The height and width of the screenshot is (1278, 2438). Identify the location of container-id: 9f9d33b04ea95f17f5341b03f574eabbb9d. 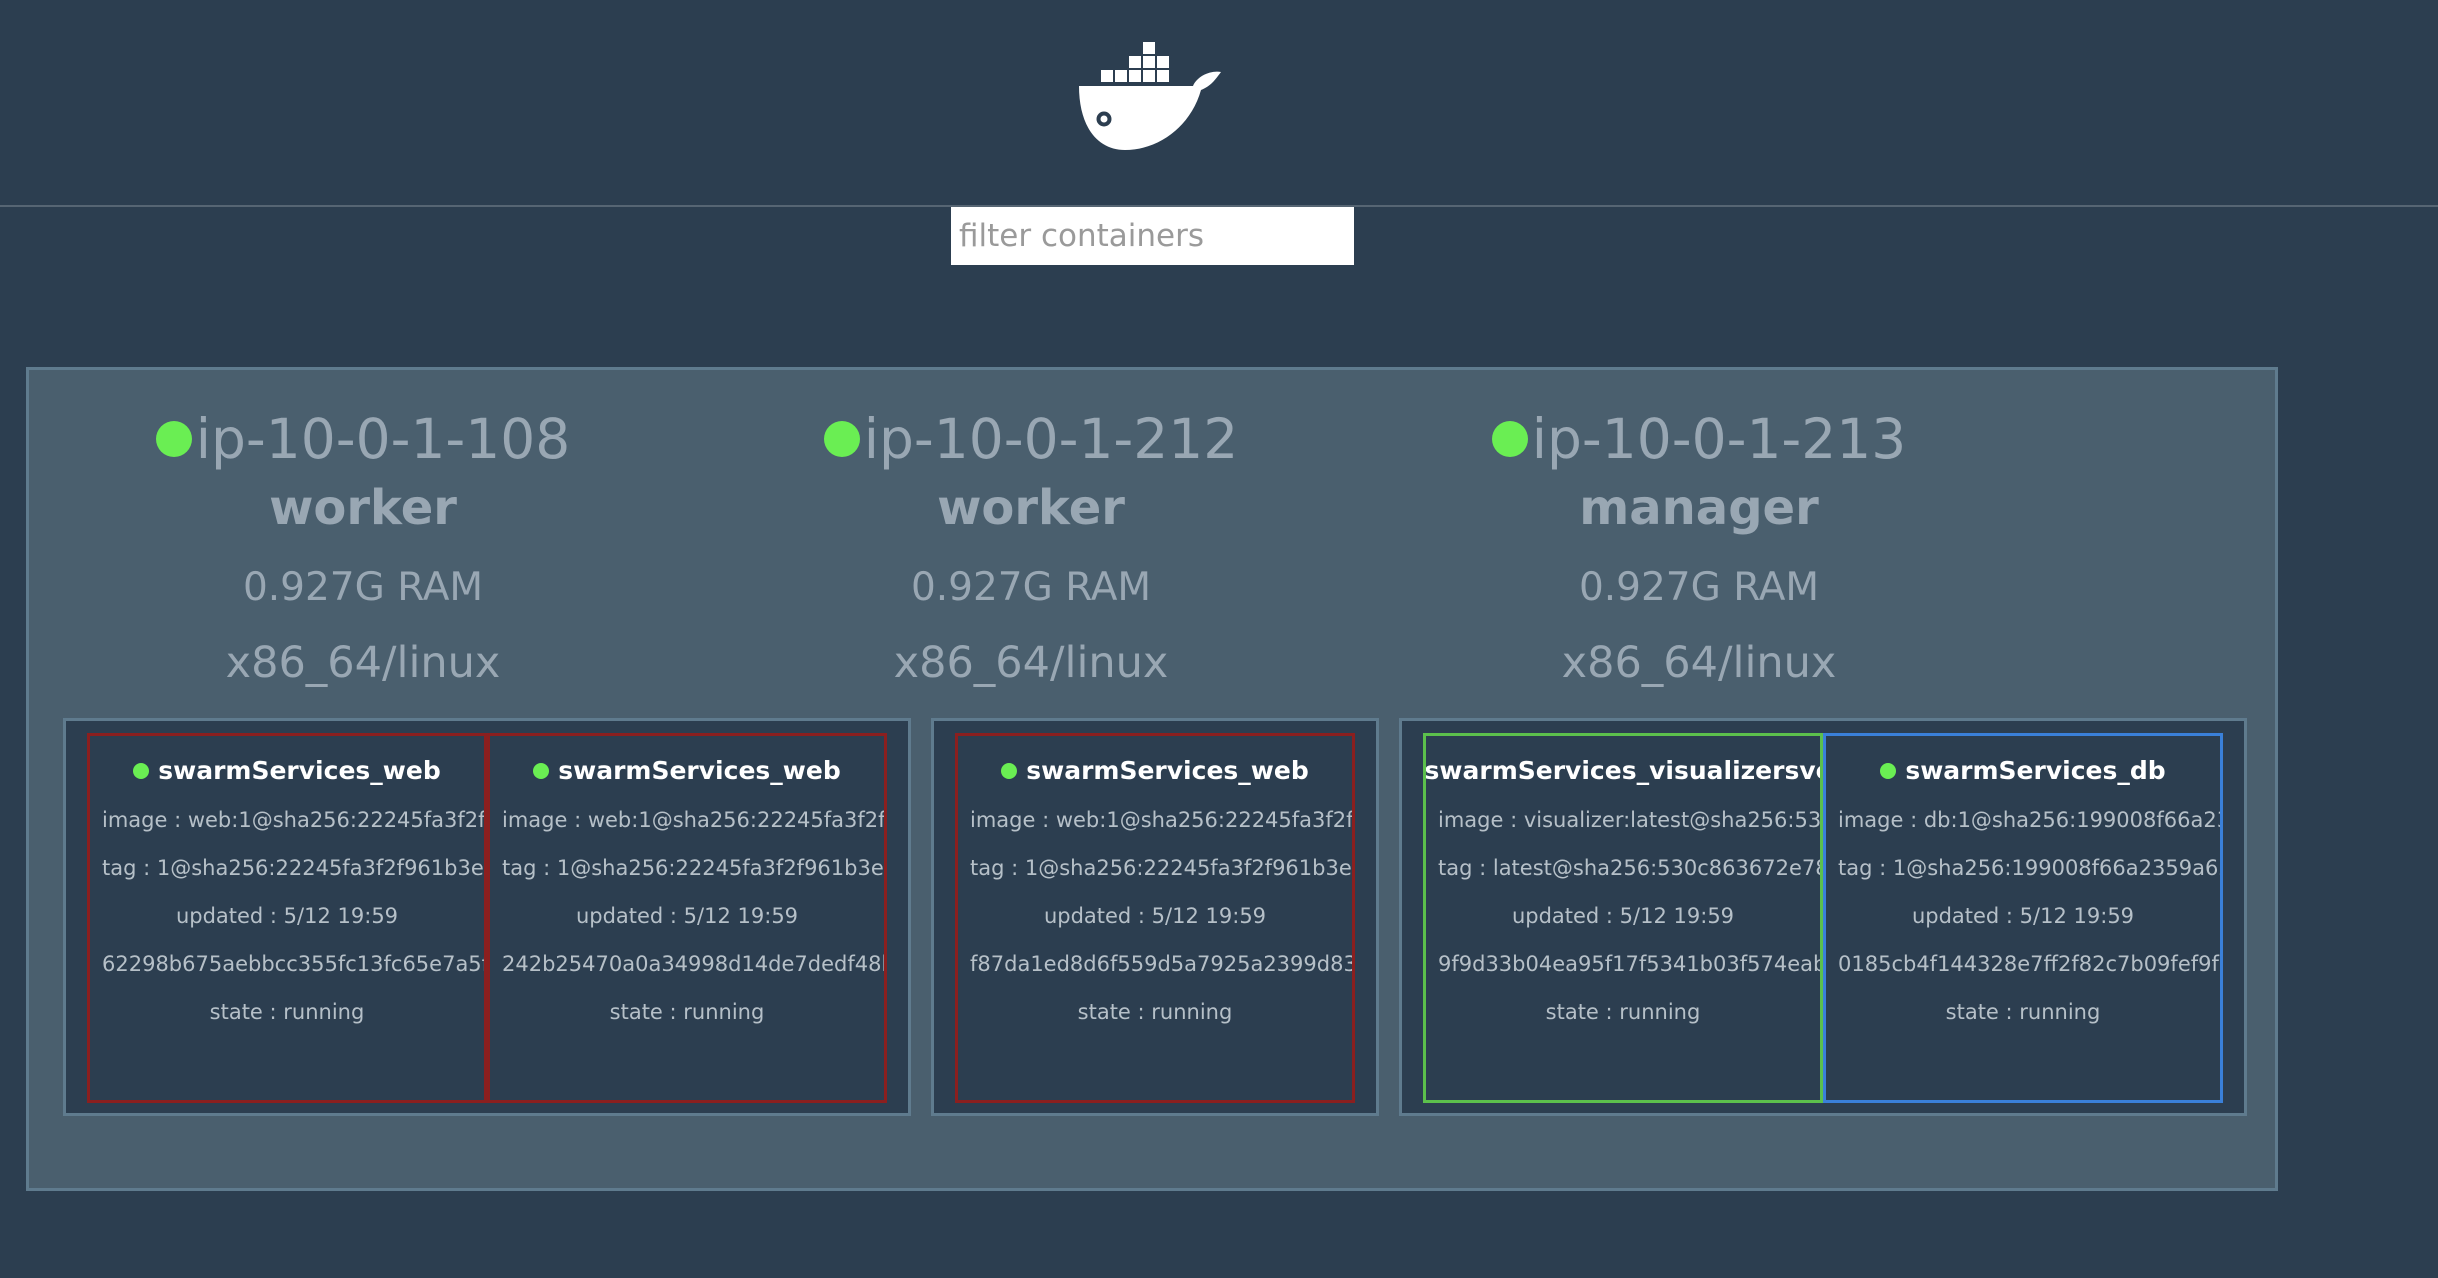
(1629, 964).